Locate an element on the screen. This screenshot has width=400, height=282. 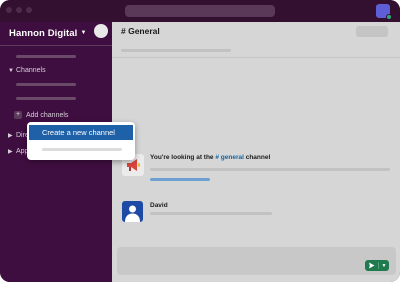
caret-down-icon: ▼ is located at coordinates (11, 70).